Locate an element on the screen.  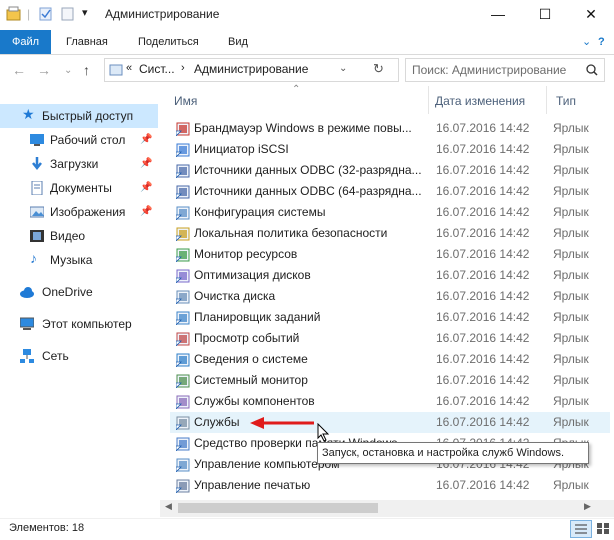
control-panel-icon is located at coordinates (116, 70).